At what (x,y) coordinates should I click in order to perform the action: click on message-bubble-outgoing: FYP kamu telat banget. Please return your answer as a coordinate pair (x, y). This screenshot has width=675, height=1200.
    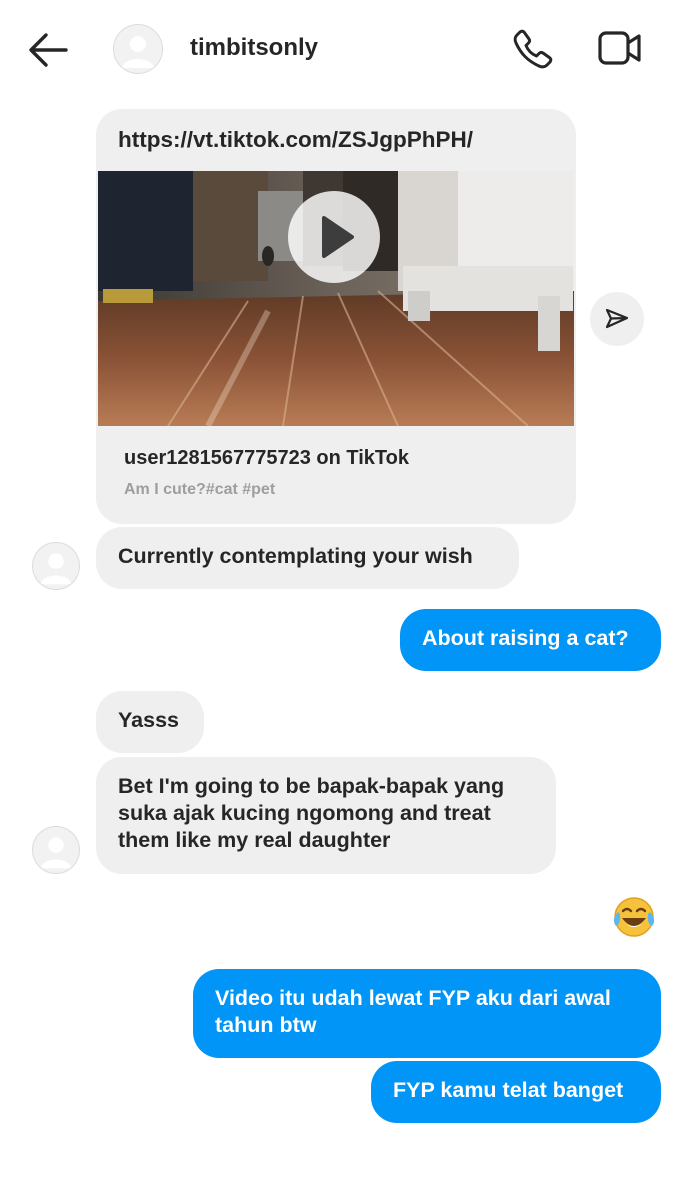
    Looking at the image, I should click on (516, 1092).